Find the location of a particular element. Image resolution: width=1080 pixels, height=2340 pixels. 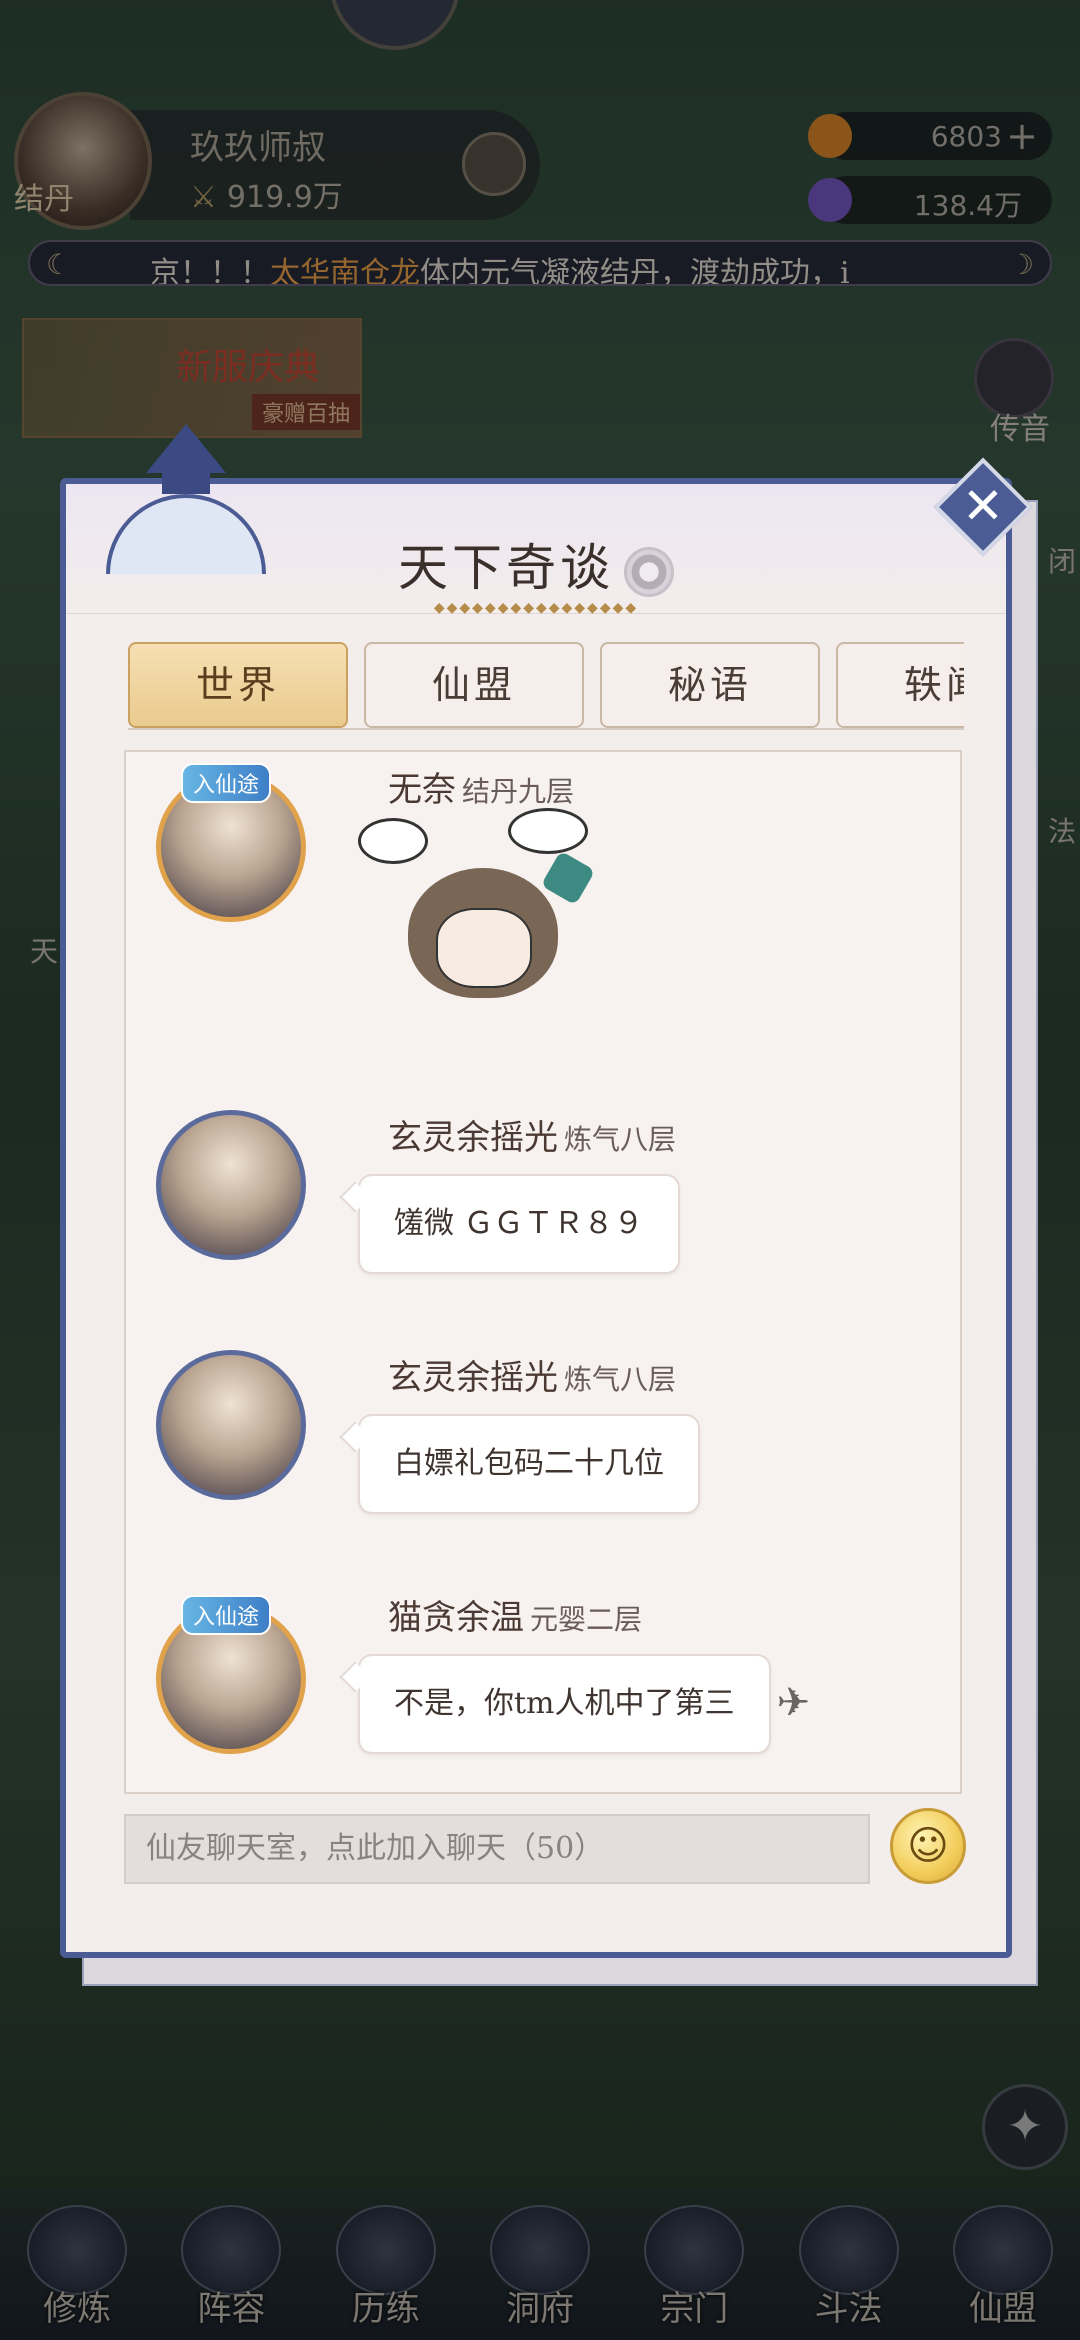

tab-alliance: 仙盟 is located at coordinates (474, 685).